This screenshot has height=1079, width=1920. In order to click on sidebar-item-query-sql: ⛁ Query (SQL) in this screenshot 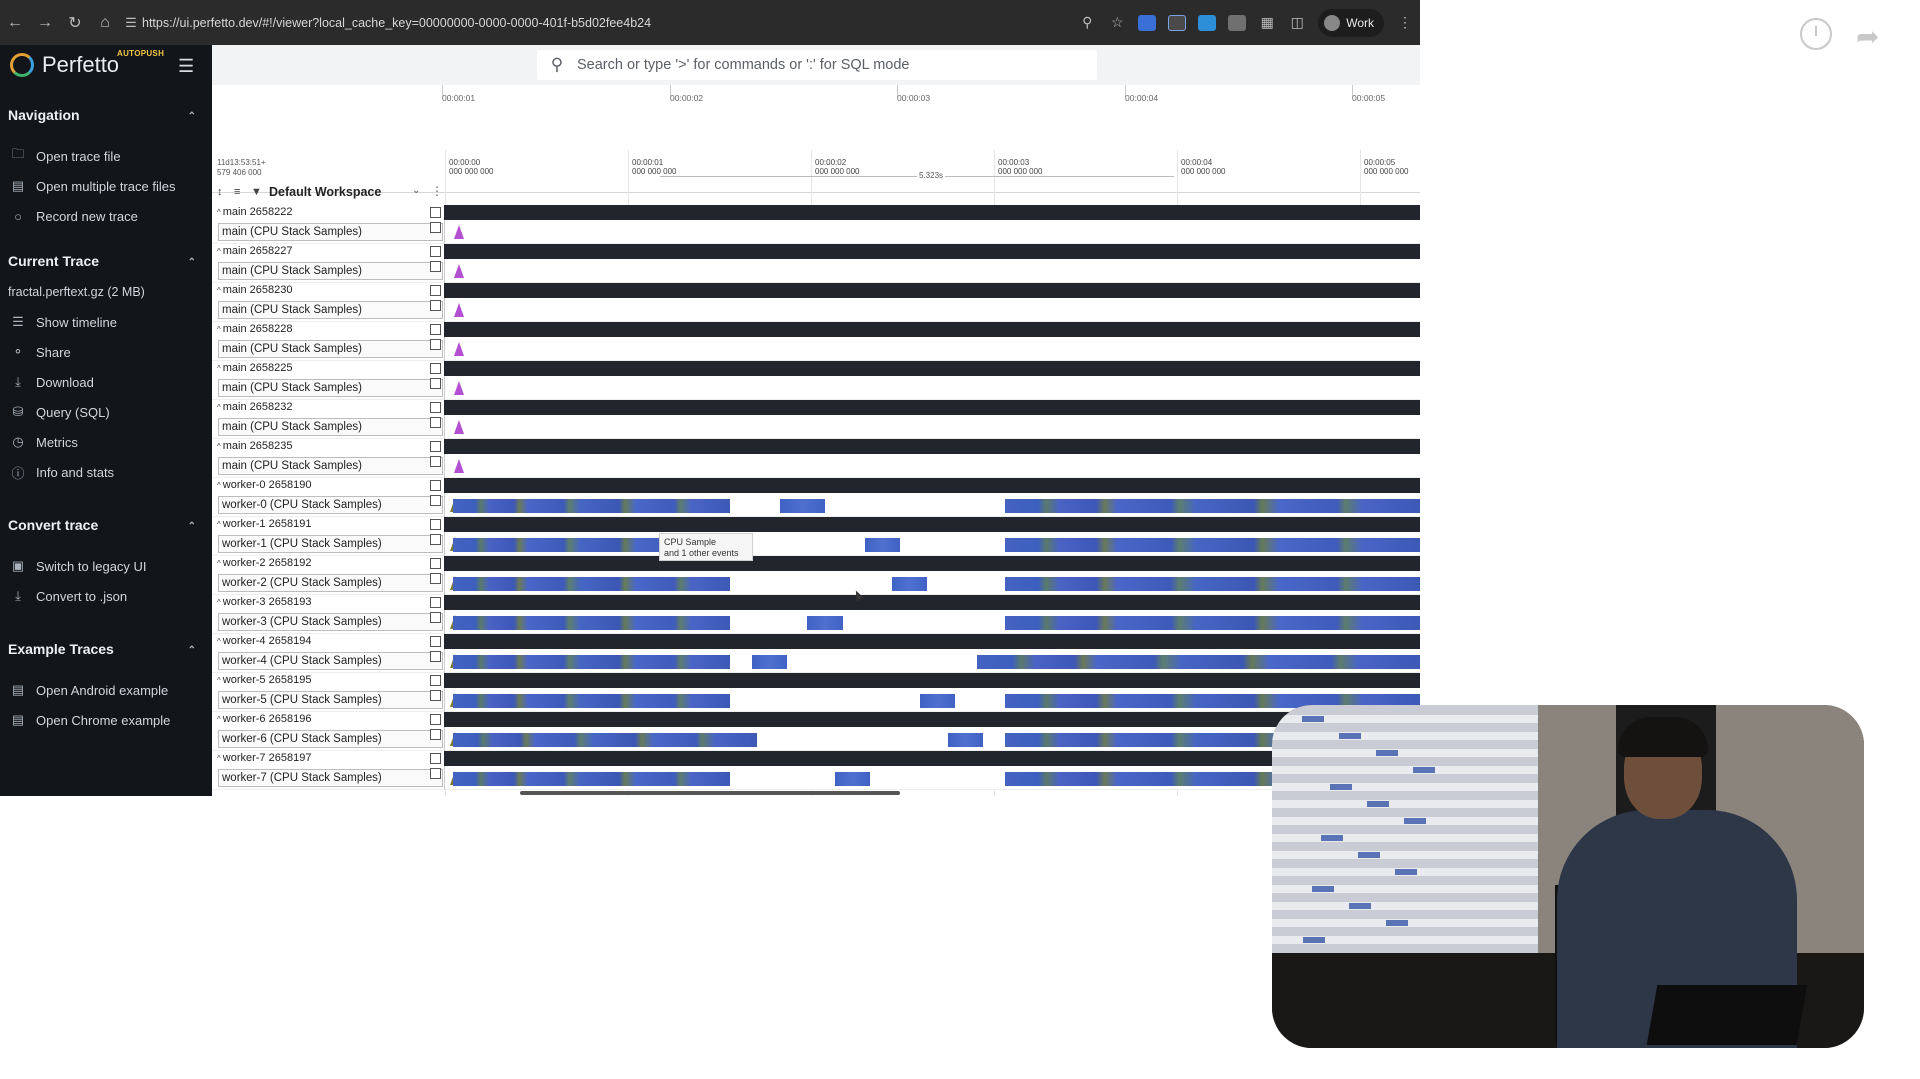, I will do `click(106, 412)`.